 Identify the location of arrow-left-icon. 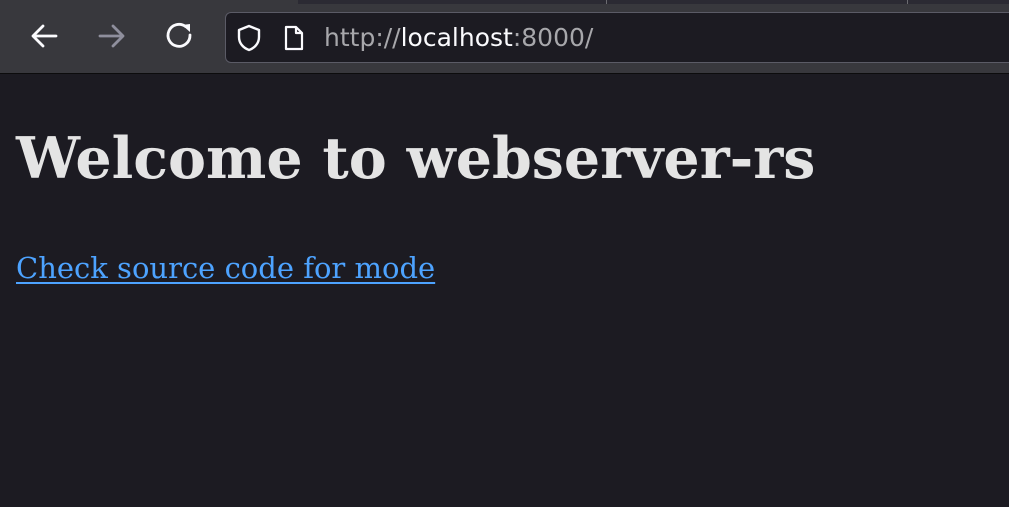
(44, 38).